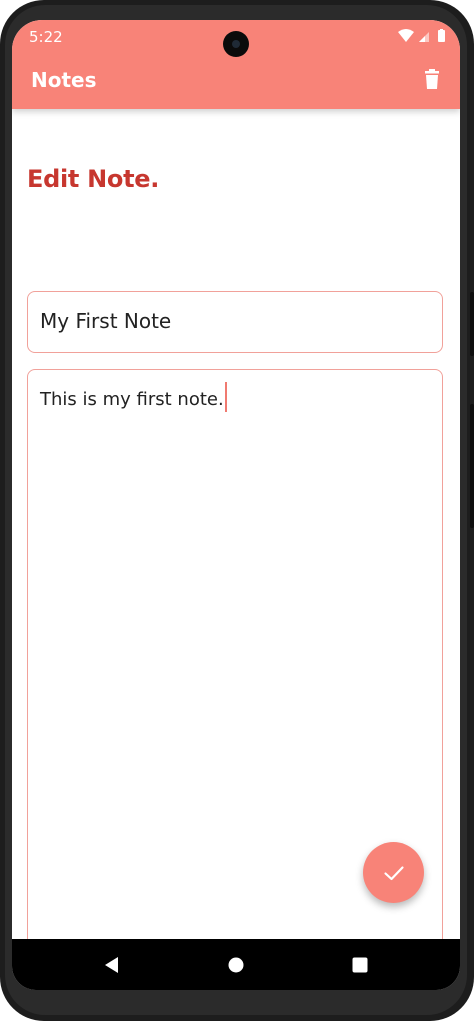 The width and height of the screenshot is (474, 1021). I want to click on status-icons, so click(422, 36).